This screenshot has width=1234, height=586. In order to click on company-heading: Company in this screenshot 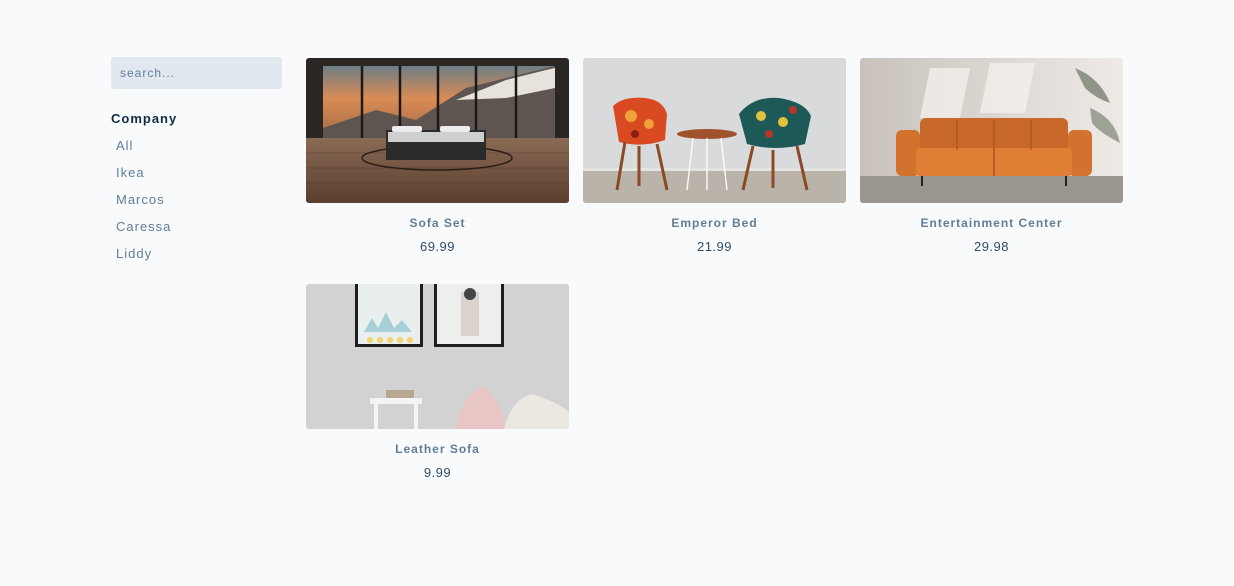, I will do `click(144, 118)`.